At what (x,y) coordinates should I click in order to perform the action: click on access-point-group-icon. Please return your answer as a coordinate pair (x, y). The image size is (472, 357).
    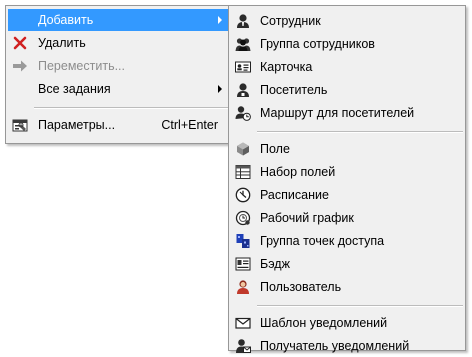
    Looking at the image, I should click on (243, 241).